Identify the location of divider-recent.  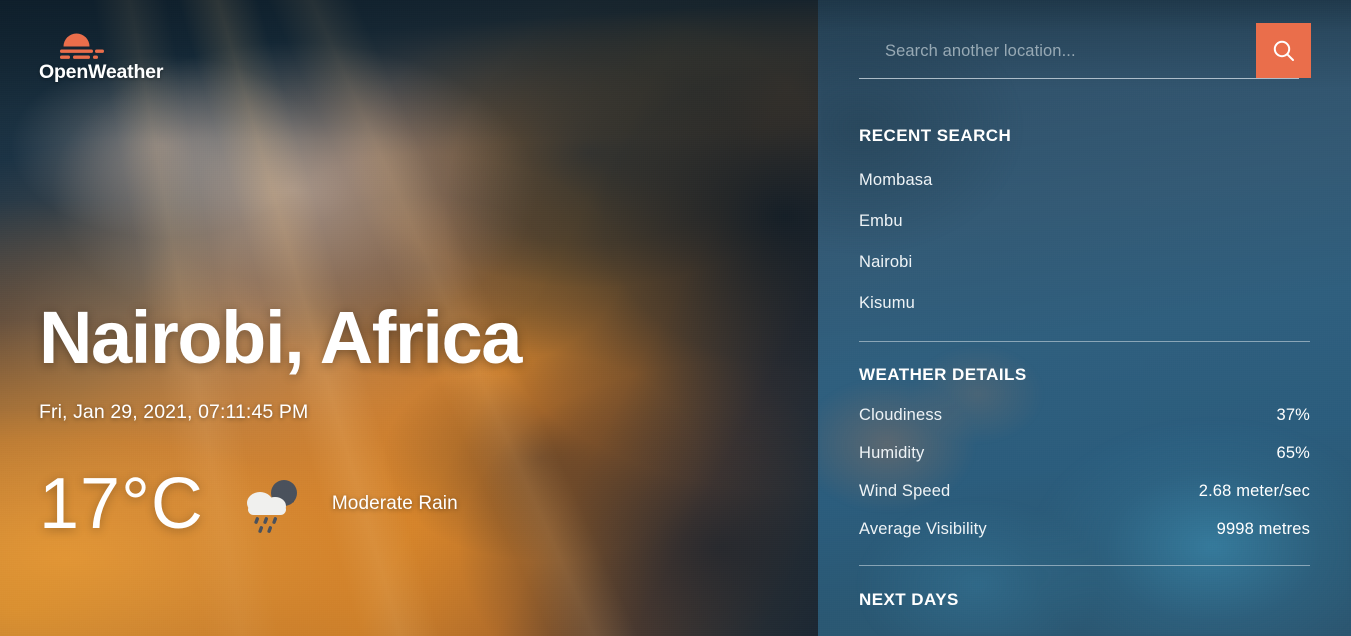
(1084, 341).